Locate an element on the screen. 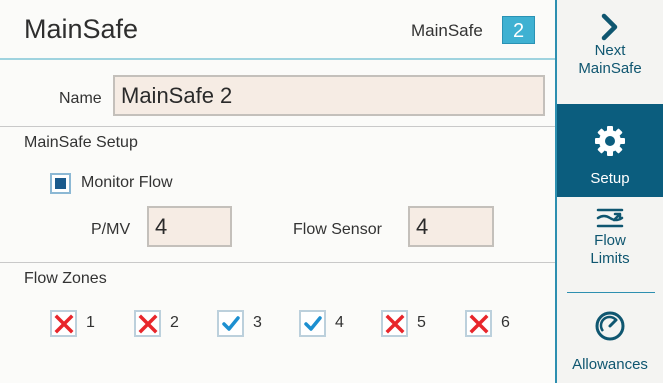  gear-icon is located at coordinates (610, 141).